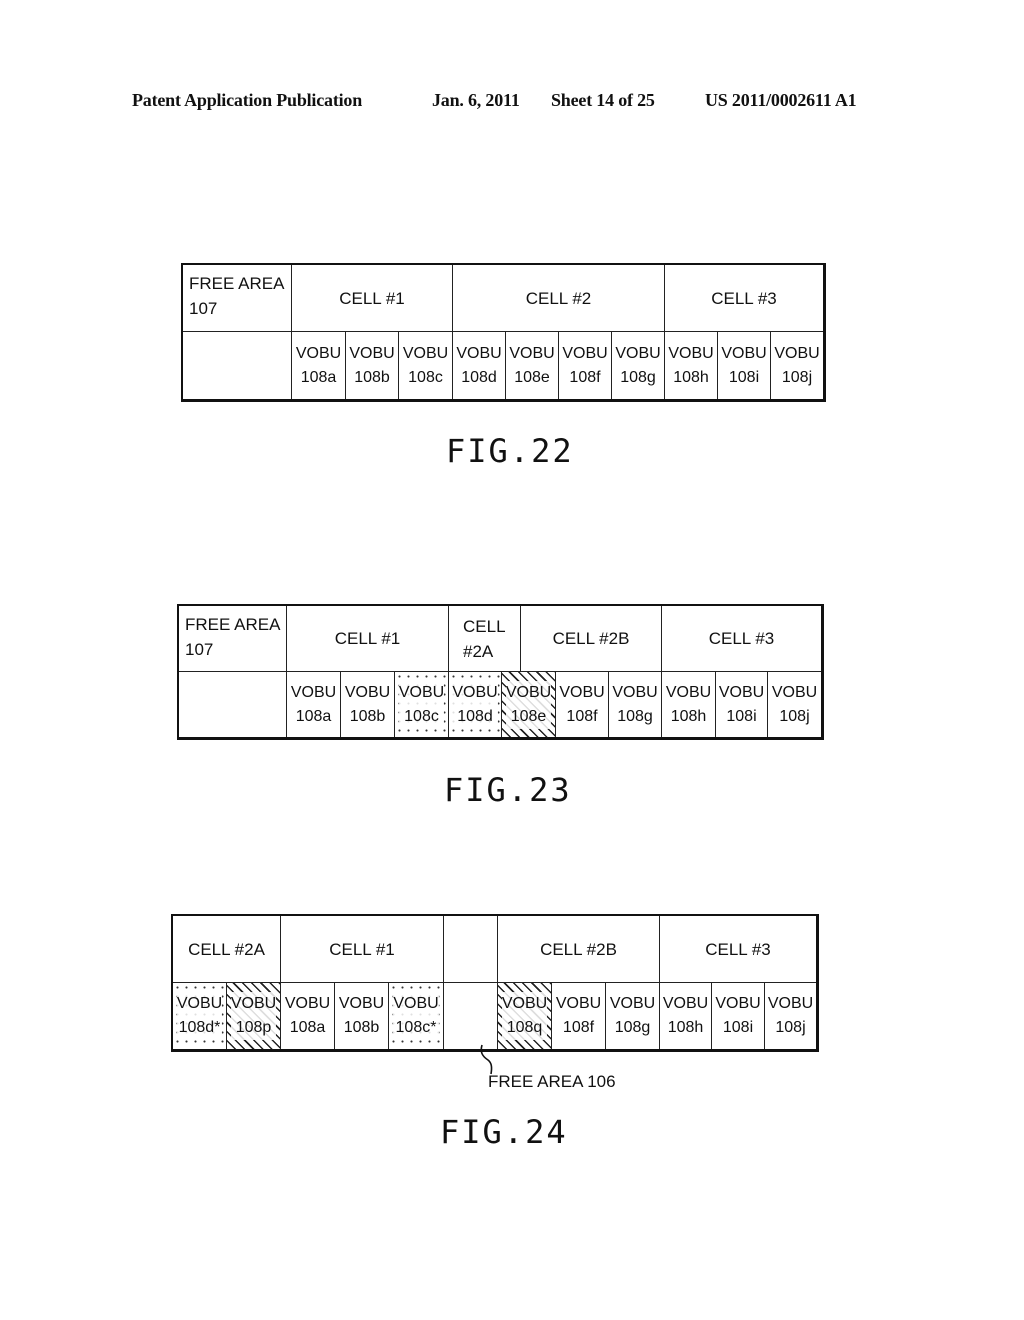  I want to click on free-area-106-label: FREE AREA 106, so click(552, 1081).